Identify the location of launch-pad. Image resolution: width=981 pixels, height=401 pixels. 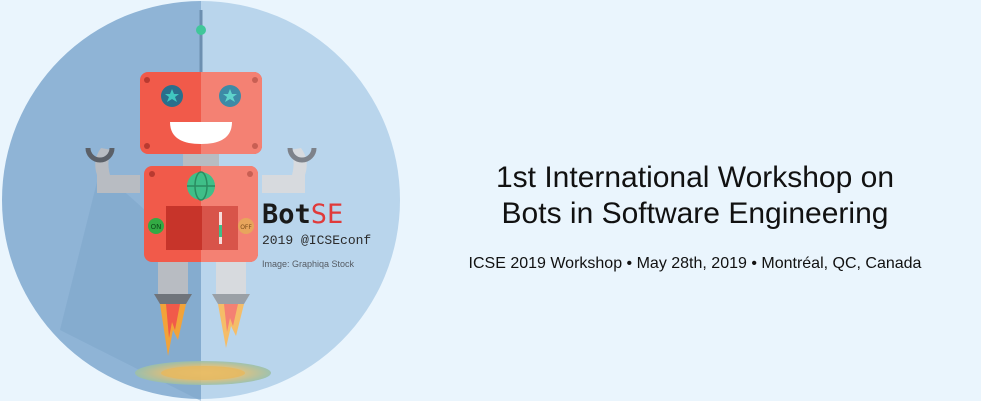
(203, 373).